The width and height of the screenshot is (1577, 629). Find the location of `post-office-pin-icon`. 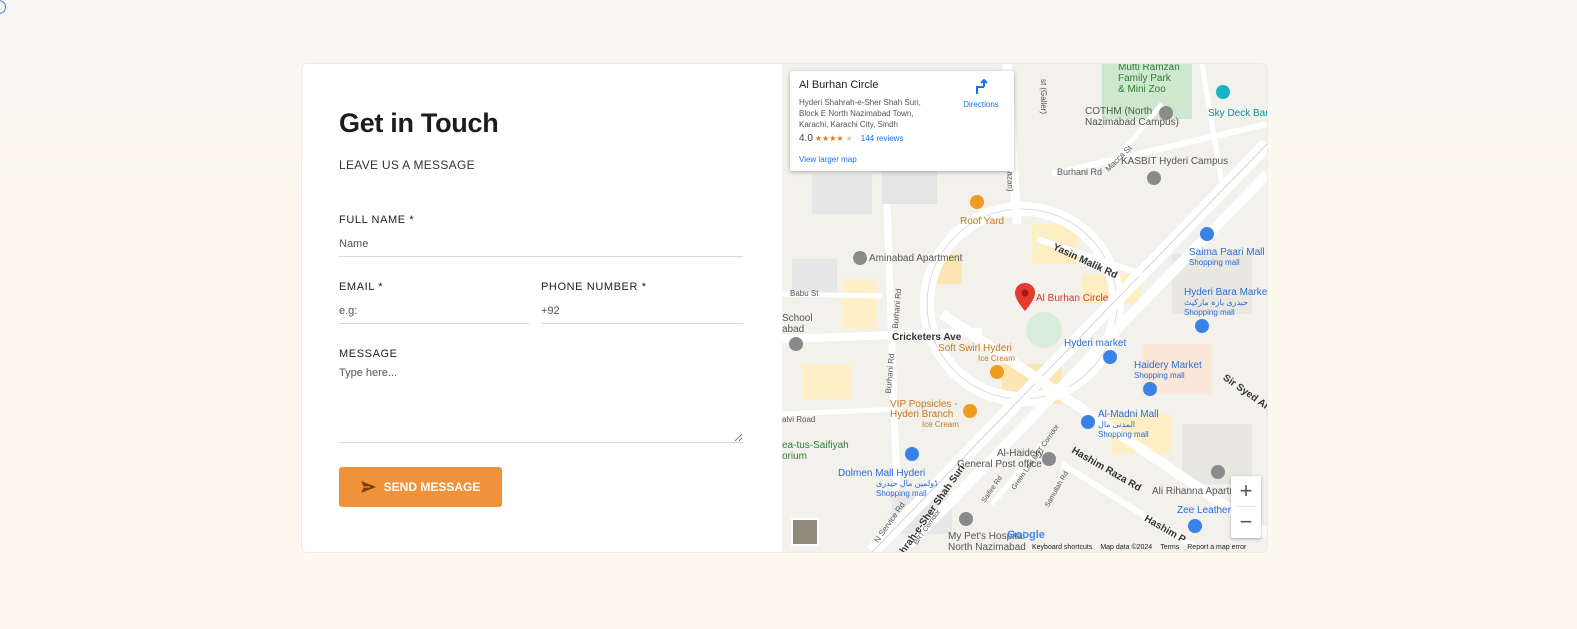

post-office-pin-icon is located at coordinates (1049, 459).